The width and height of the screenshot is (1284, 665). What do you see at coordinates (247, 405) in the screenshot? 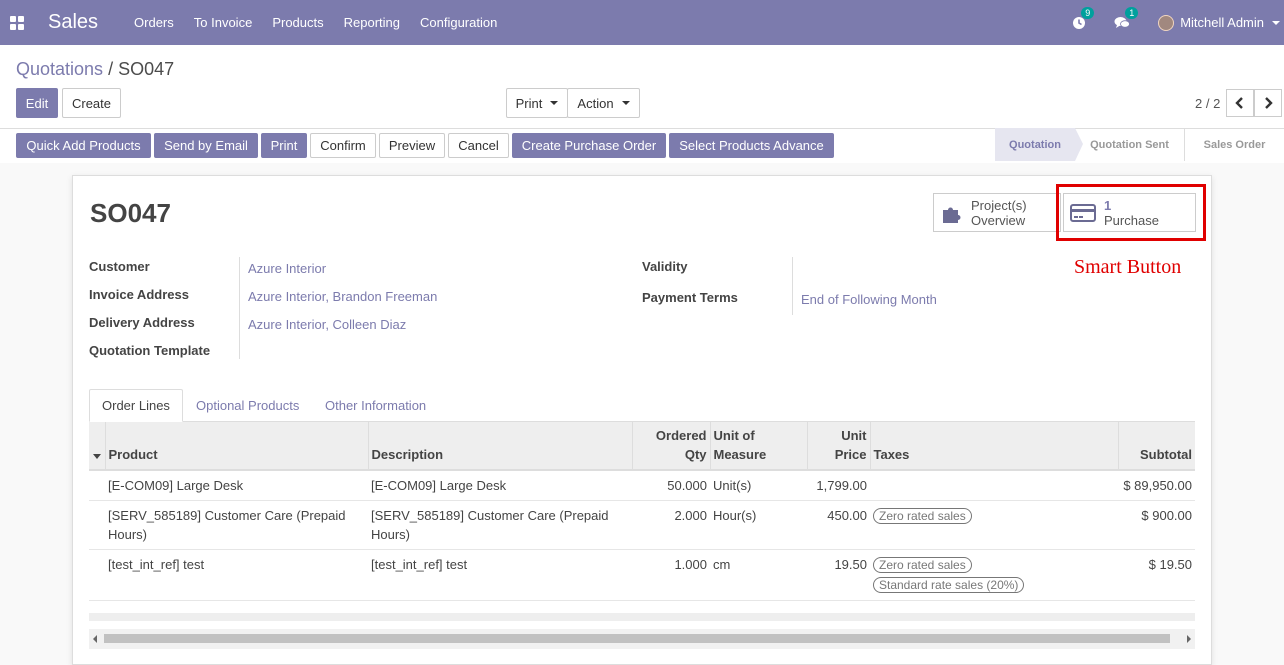
I see `tab-optional-products: Optional Products` at bounding box center [247, 405].